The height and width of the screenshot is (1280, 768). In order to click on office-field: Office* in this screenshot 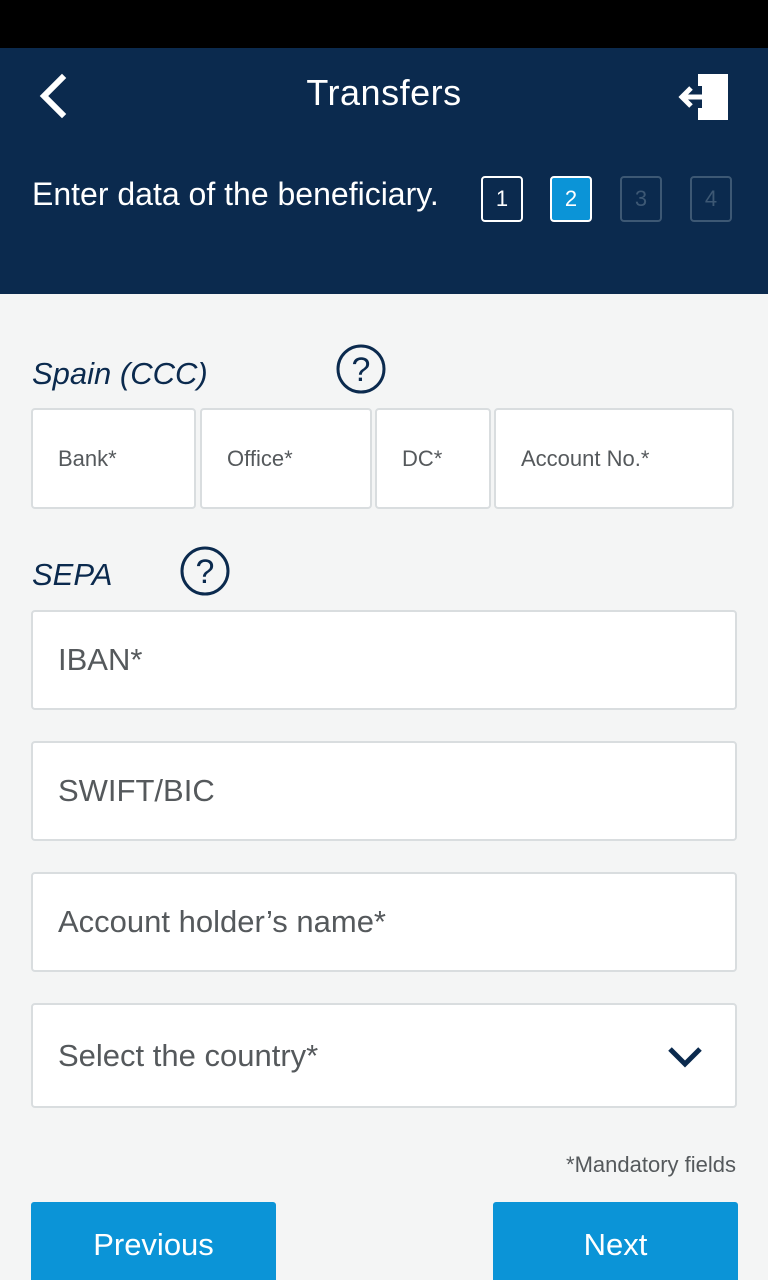, I will do `click(286, 458)`.